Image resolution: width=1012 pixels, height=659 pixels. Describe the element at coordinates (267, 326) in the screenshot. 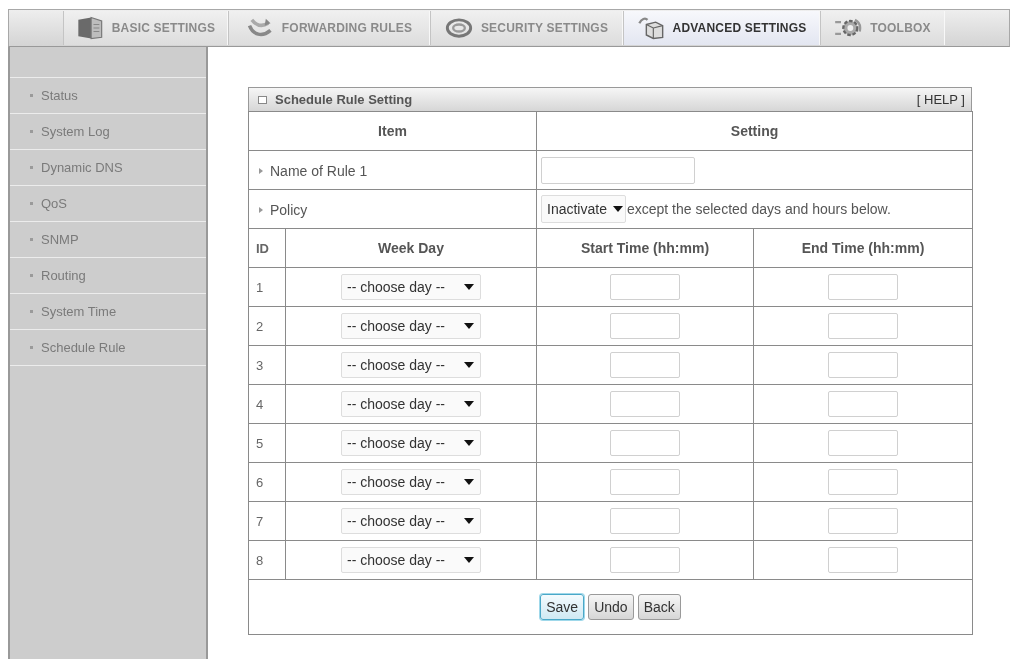

I see `row-id: 2` at that location.